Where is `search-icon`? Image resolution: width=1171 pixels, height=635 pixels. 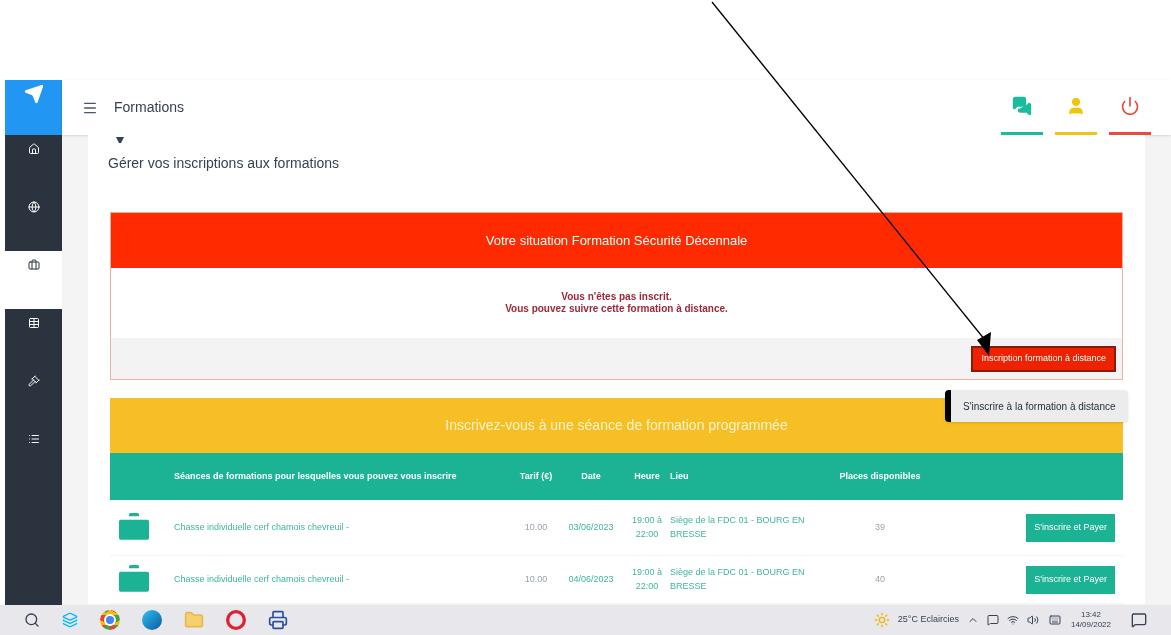 search-icon is located at coordinates (32, 620).